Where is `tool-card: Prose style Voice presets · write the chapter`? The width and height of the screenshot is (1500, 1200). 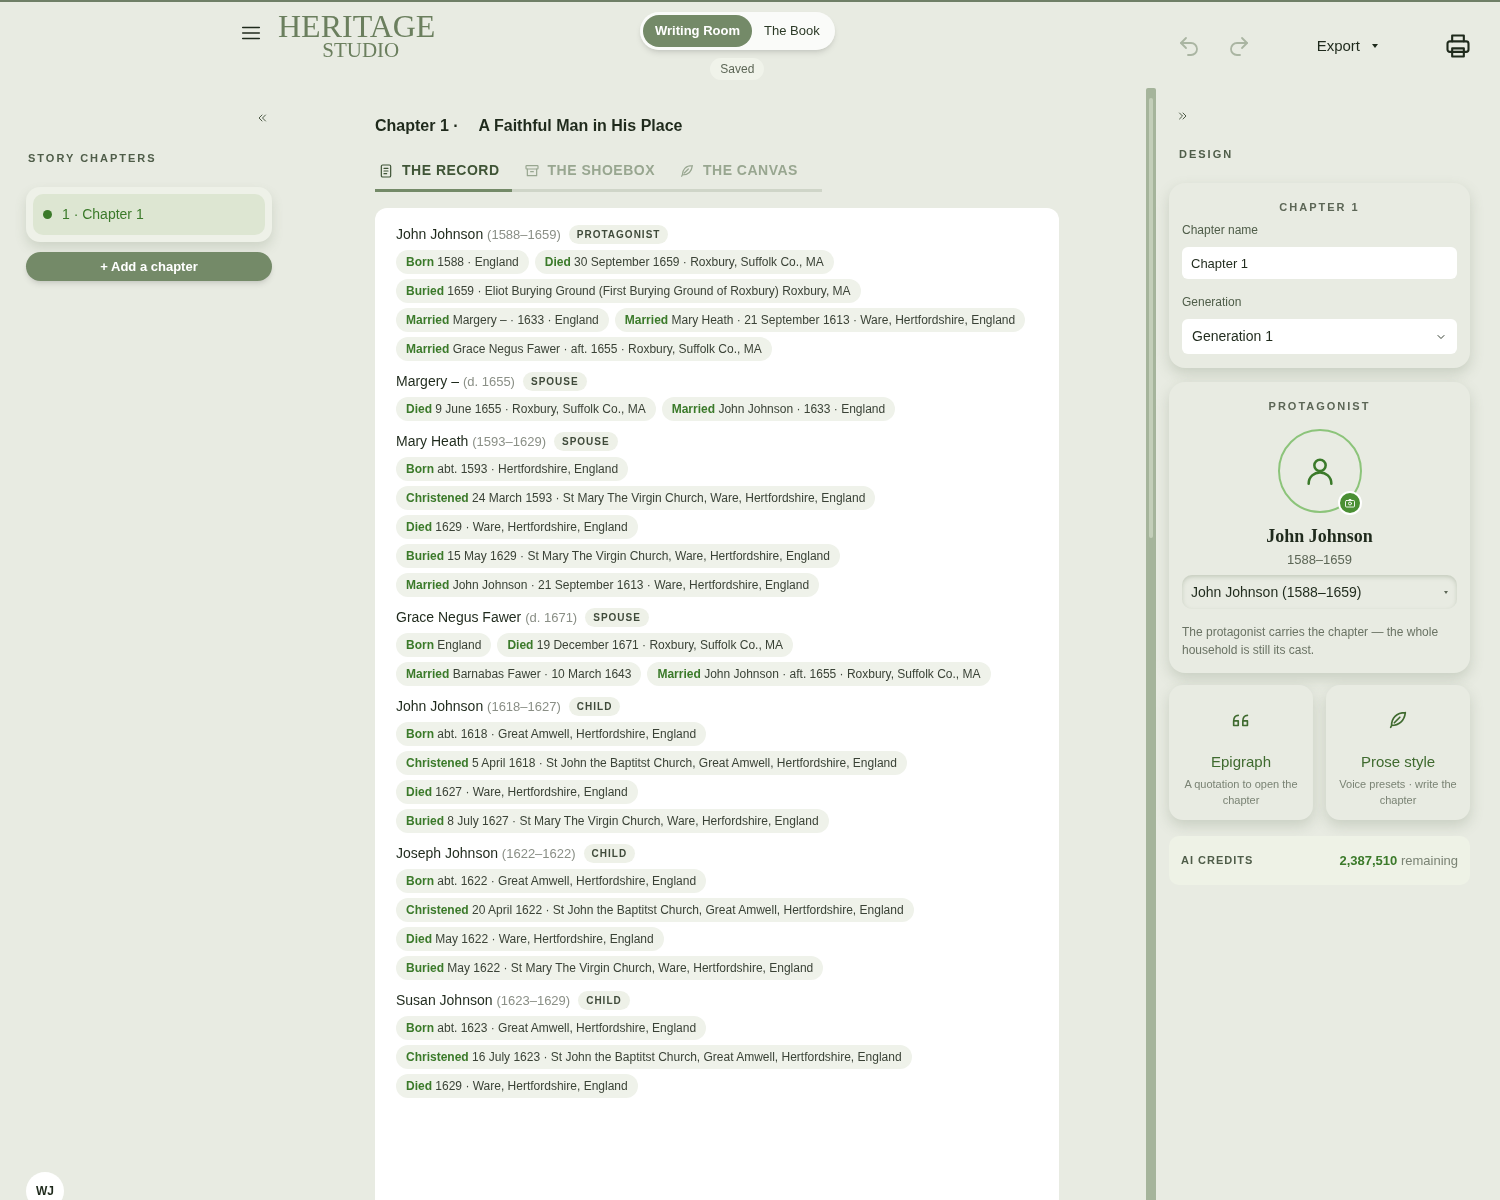 tool-card: Prose style Voice presets · write the chapter is located at coordinates (1398, 752).